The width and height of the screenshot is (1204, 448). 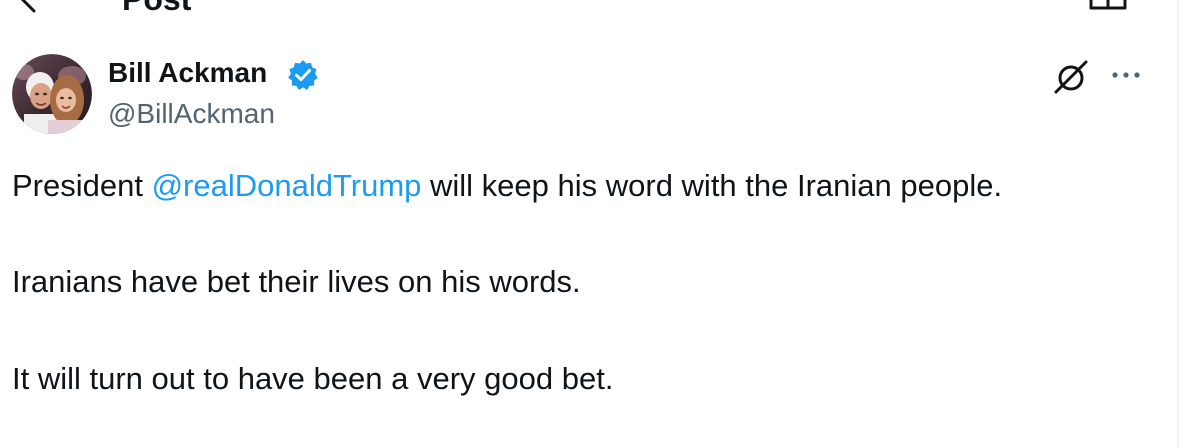 I want to click on avatar-photo, so click(x=52, y=94).